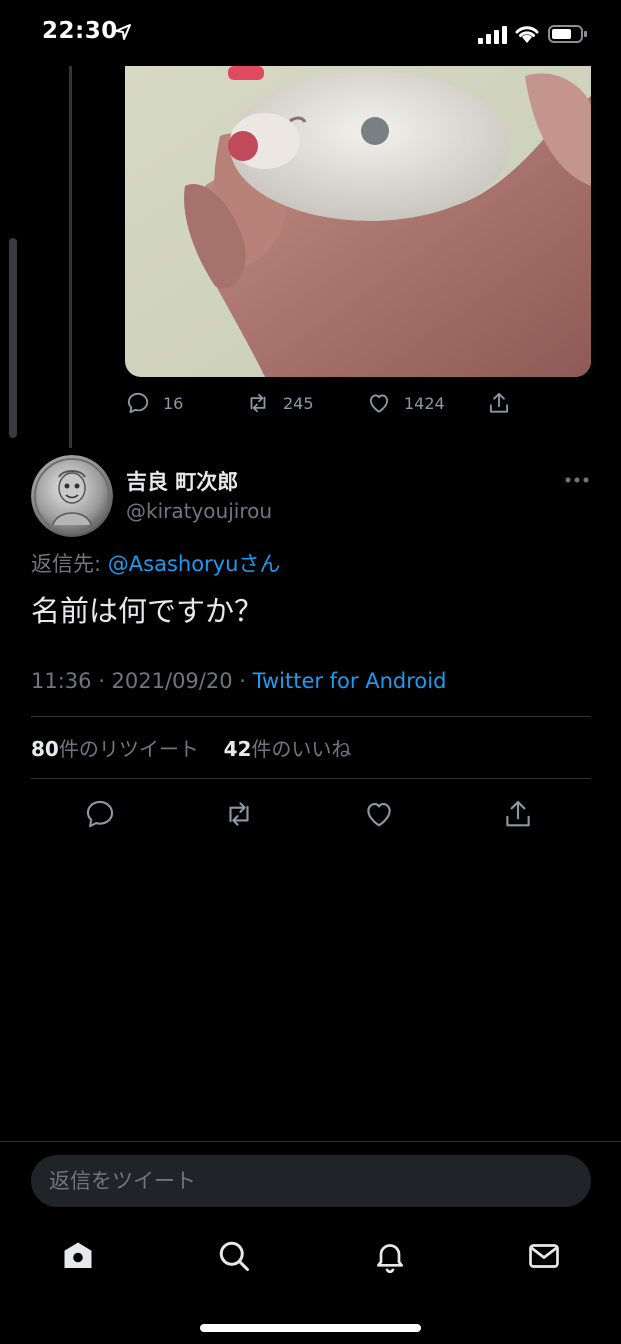 The height and width of the screenshot is (1344, 621). I want to click on tweet-meta: 11:36 · 2021/09/20 · Twitter for Android, so click(238, 681).